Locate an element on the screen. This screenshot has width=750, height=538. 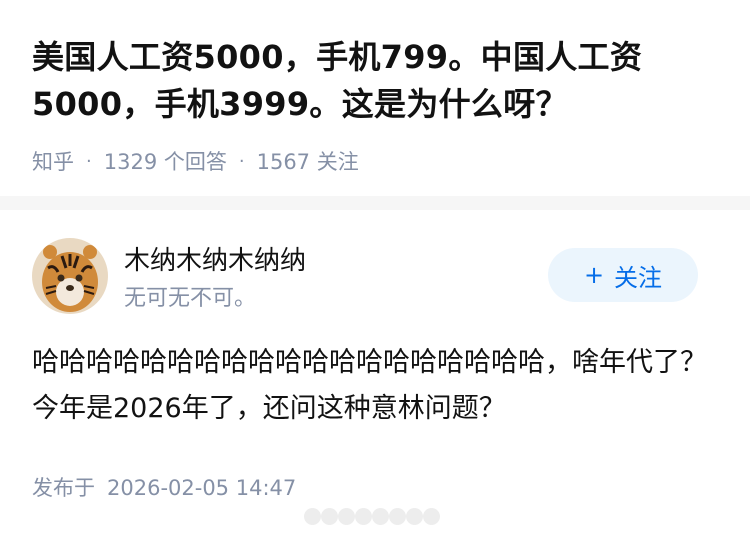
publish-label: 发布于 is located at coordinates (63, 488).